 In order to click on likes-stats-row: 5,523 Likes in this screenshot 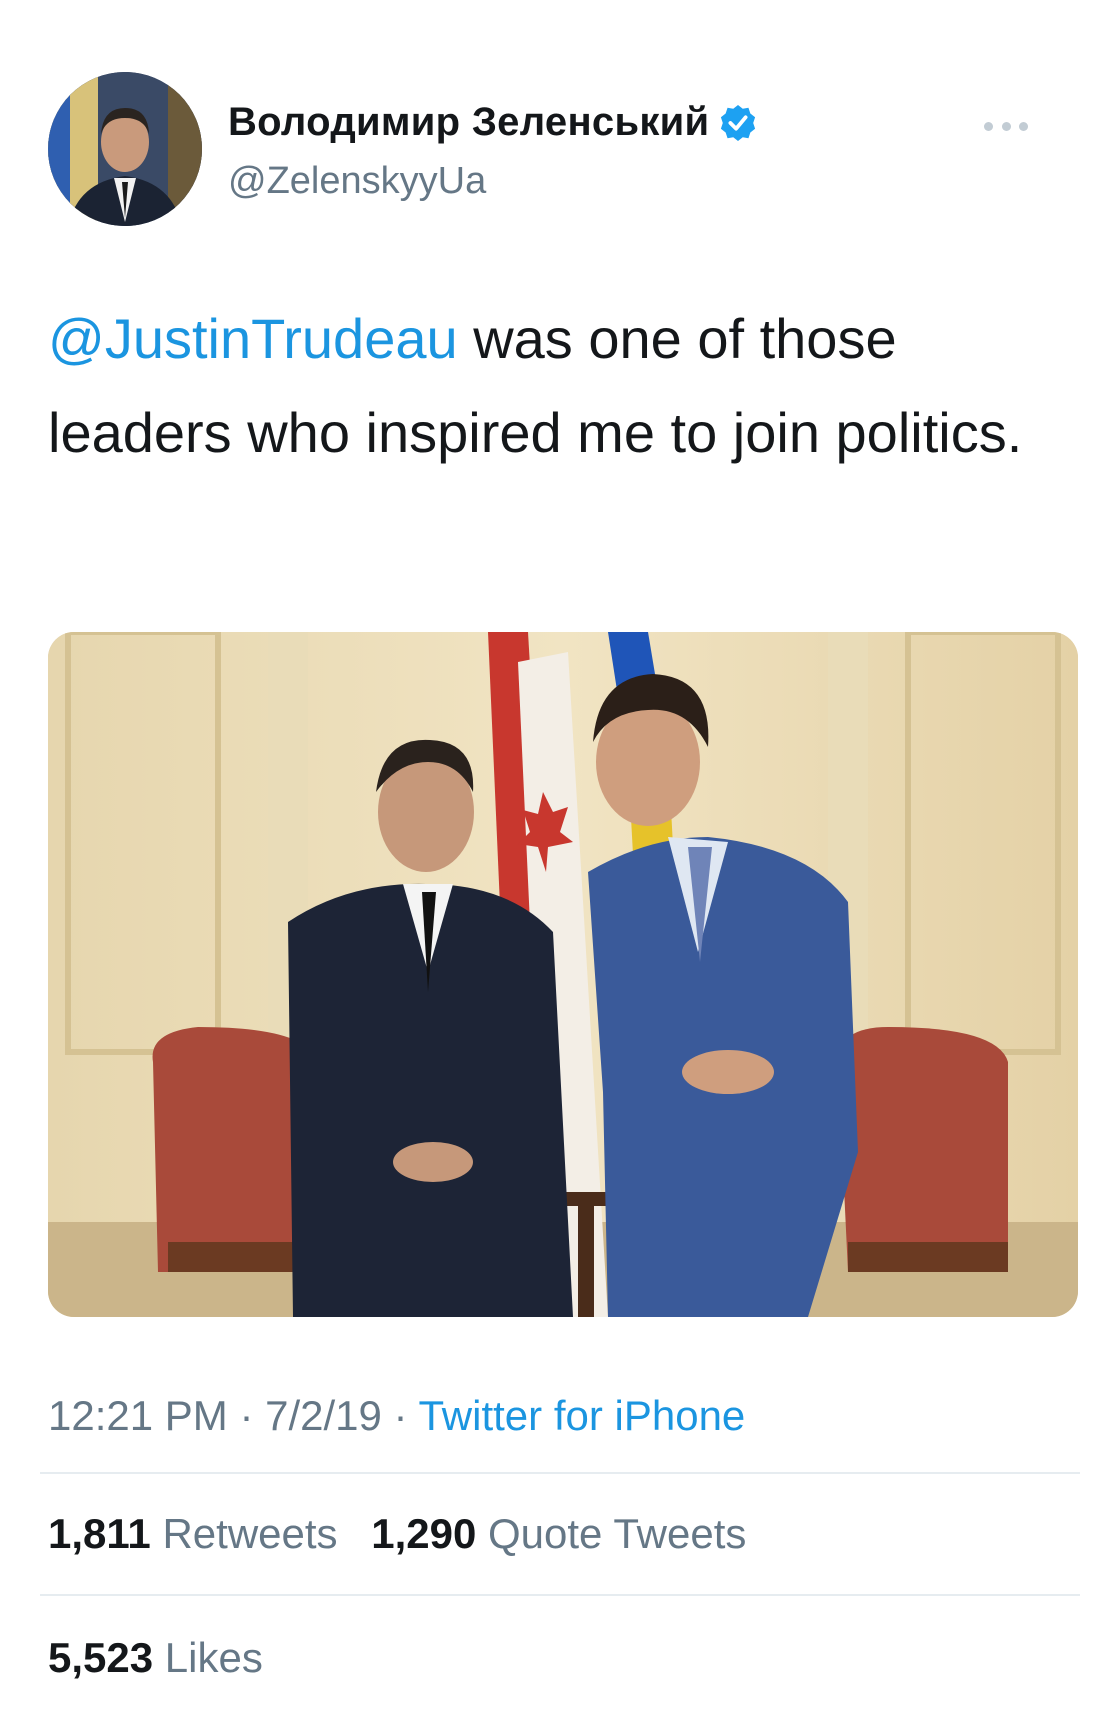, I will do `click(166, 1658)`.